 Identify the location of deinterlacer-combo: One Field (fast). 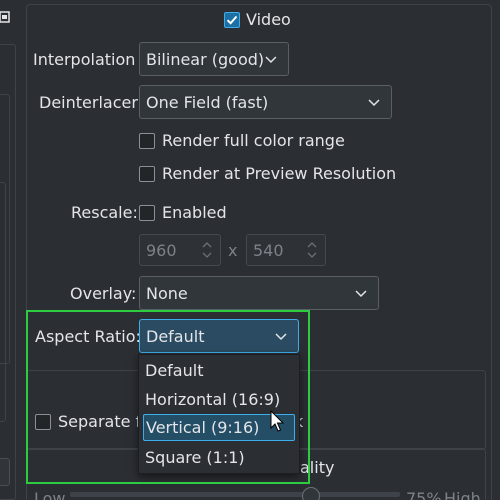
(265, 102).